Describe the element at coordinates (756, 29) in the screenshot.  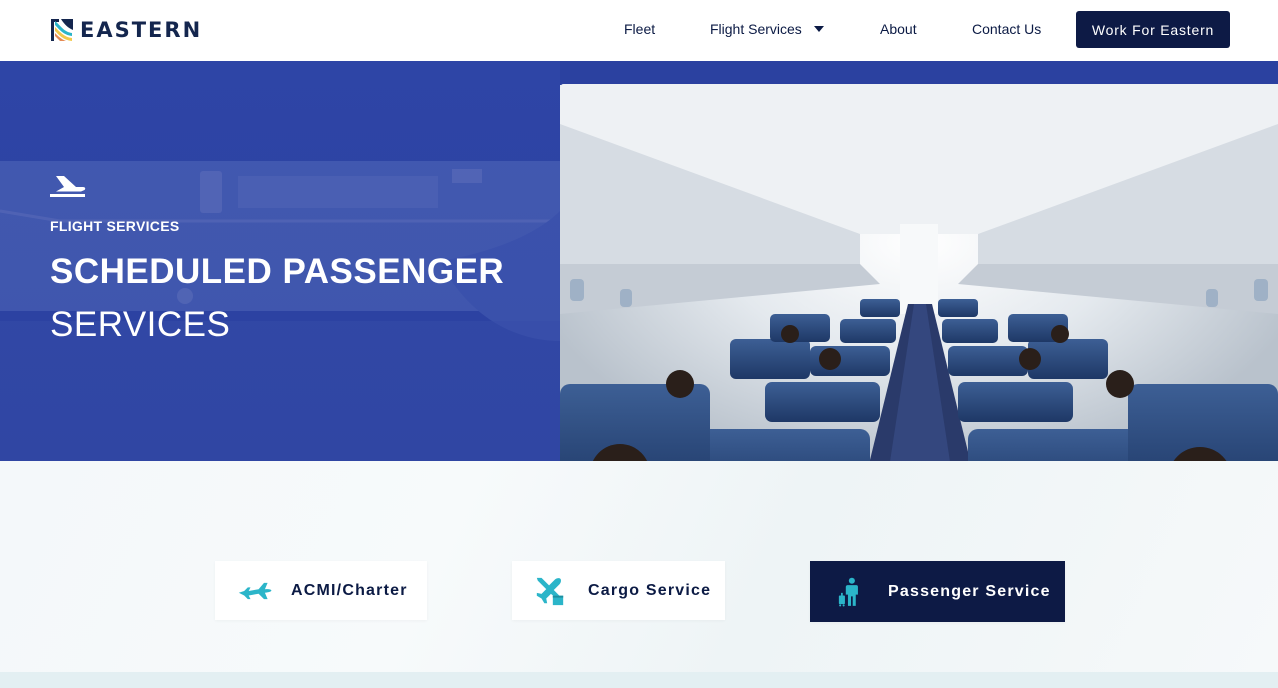
I see `nav-flight-services-label: Flight Services` at that location.